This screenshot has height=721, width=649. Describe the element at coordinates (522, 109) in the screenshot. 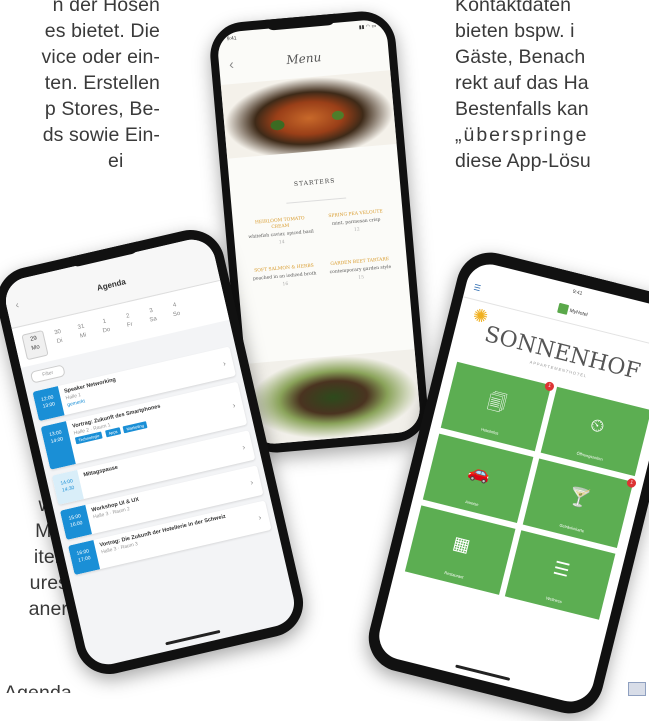

I see `text-line: Bestenfalls kan` at that location.